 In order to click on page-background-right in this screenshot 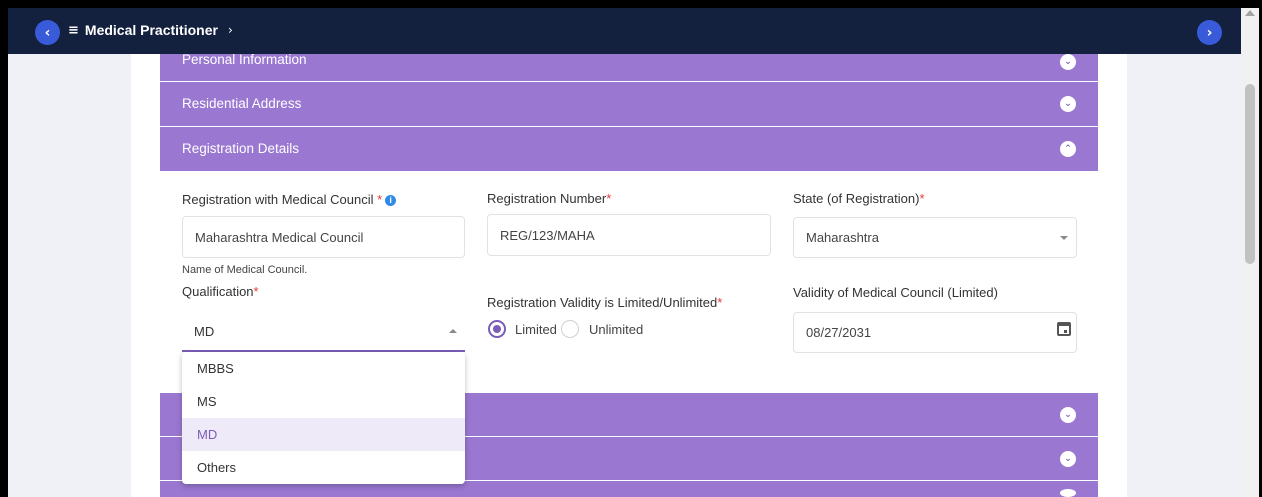, I will do `click(1184, 275)`.